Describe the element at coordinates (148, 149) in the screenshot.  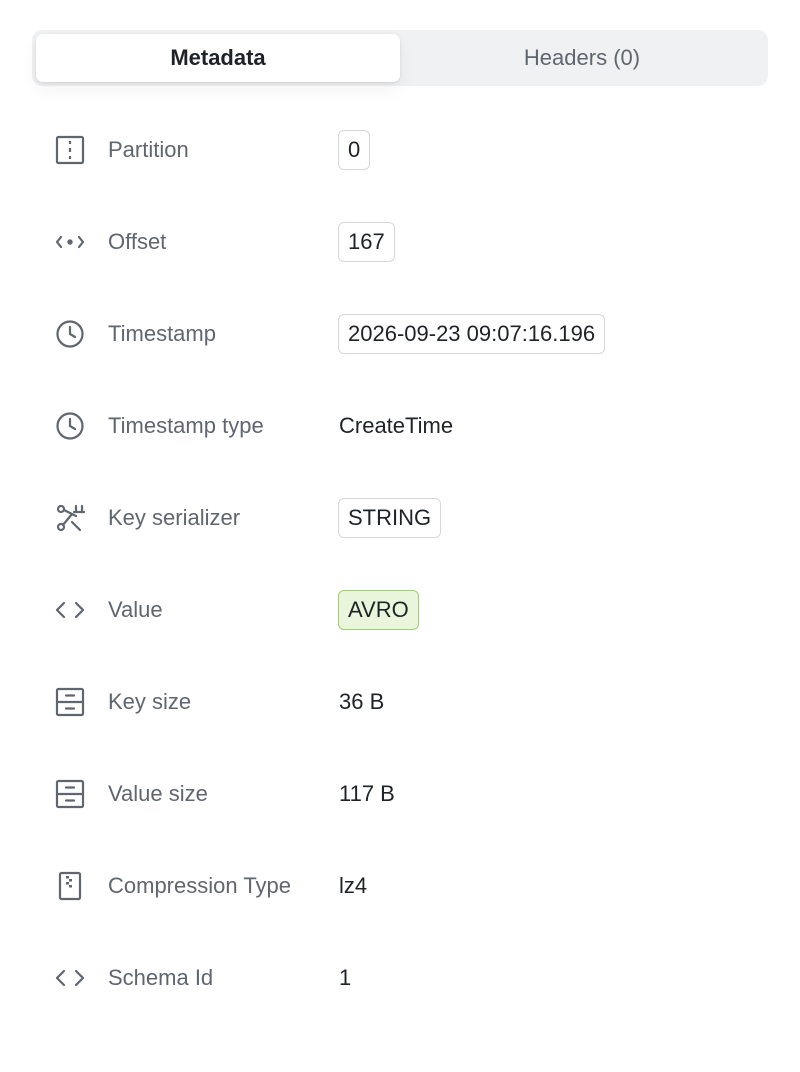
I see `row-label: Partition` at that location.